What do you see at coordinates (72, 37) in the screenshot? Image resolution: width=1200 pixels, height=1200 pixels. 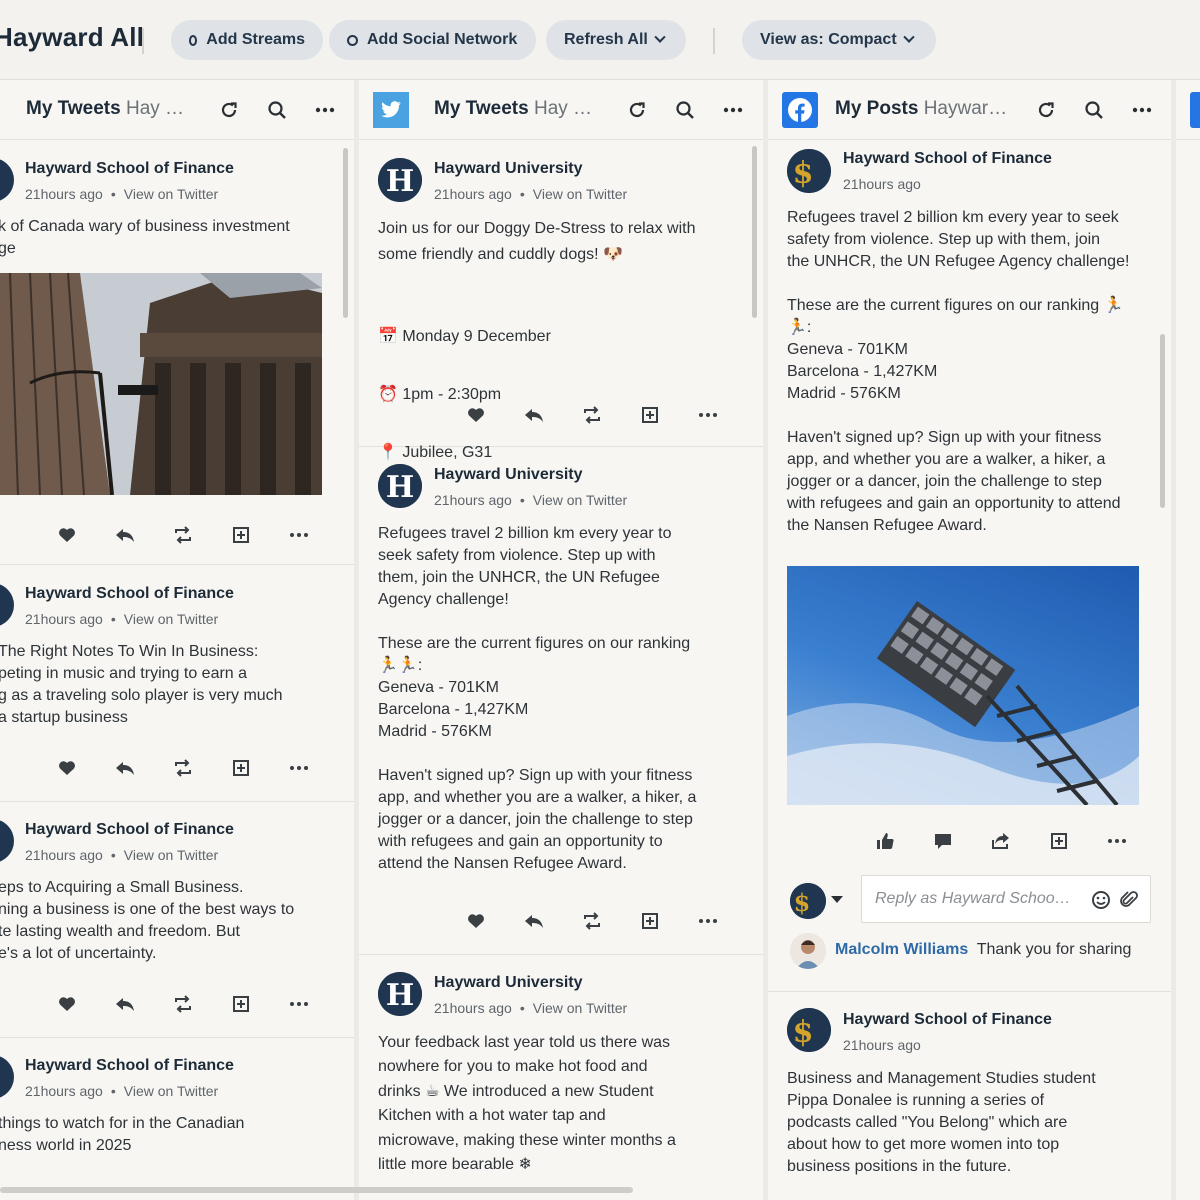 I see `dashboard-title: Hayward All` at bounding box center [72, 37].